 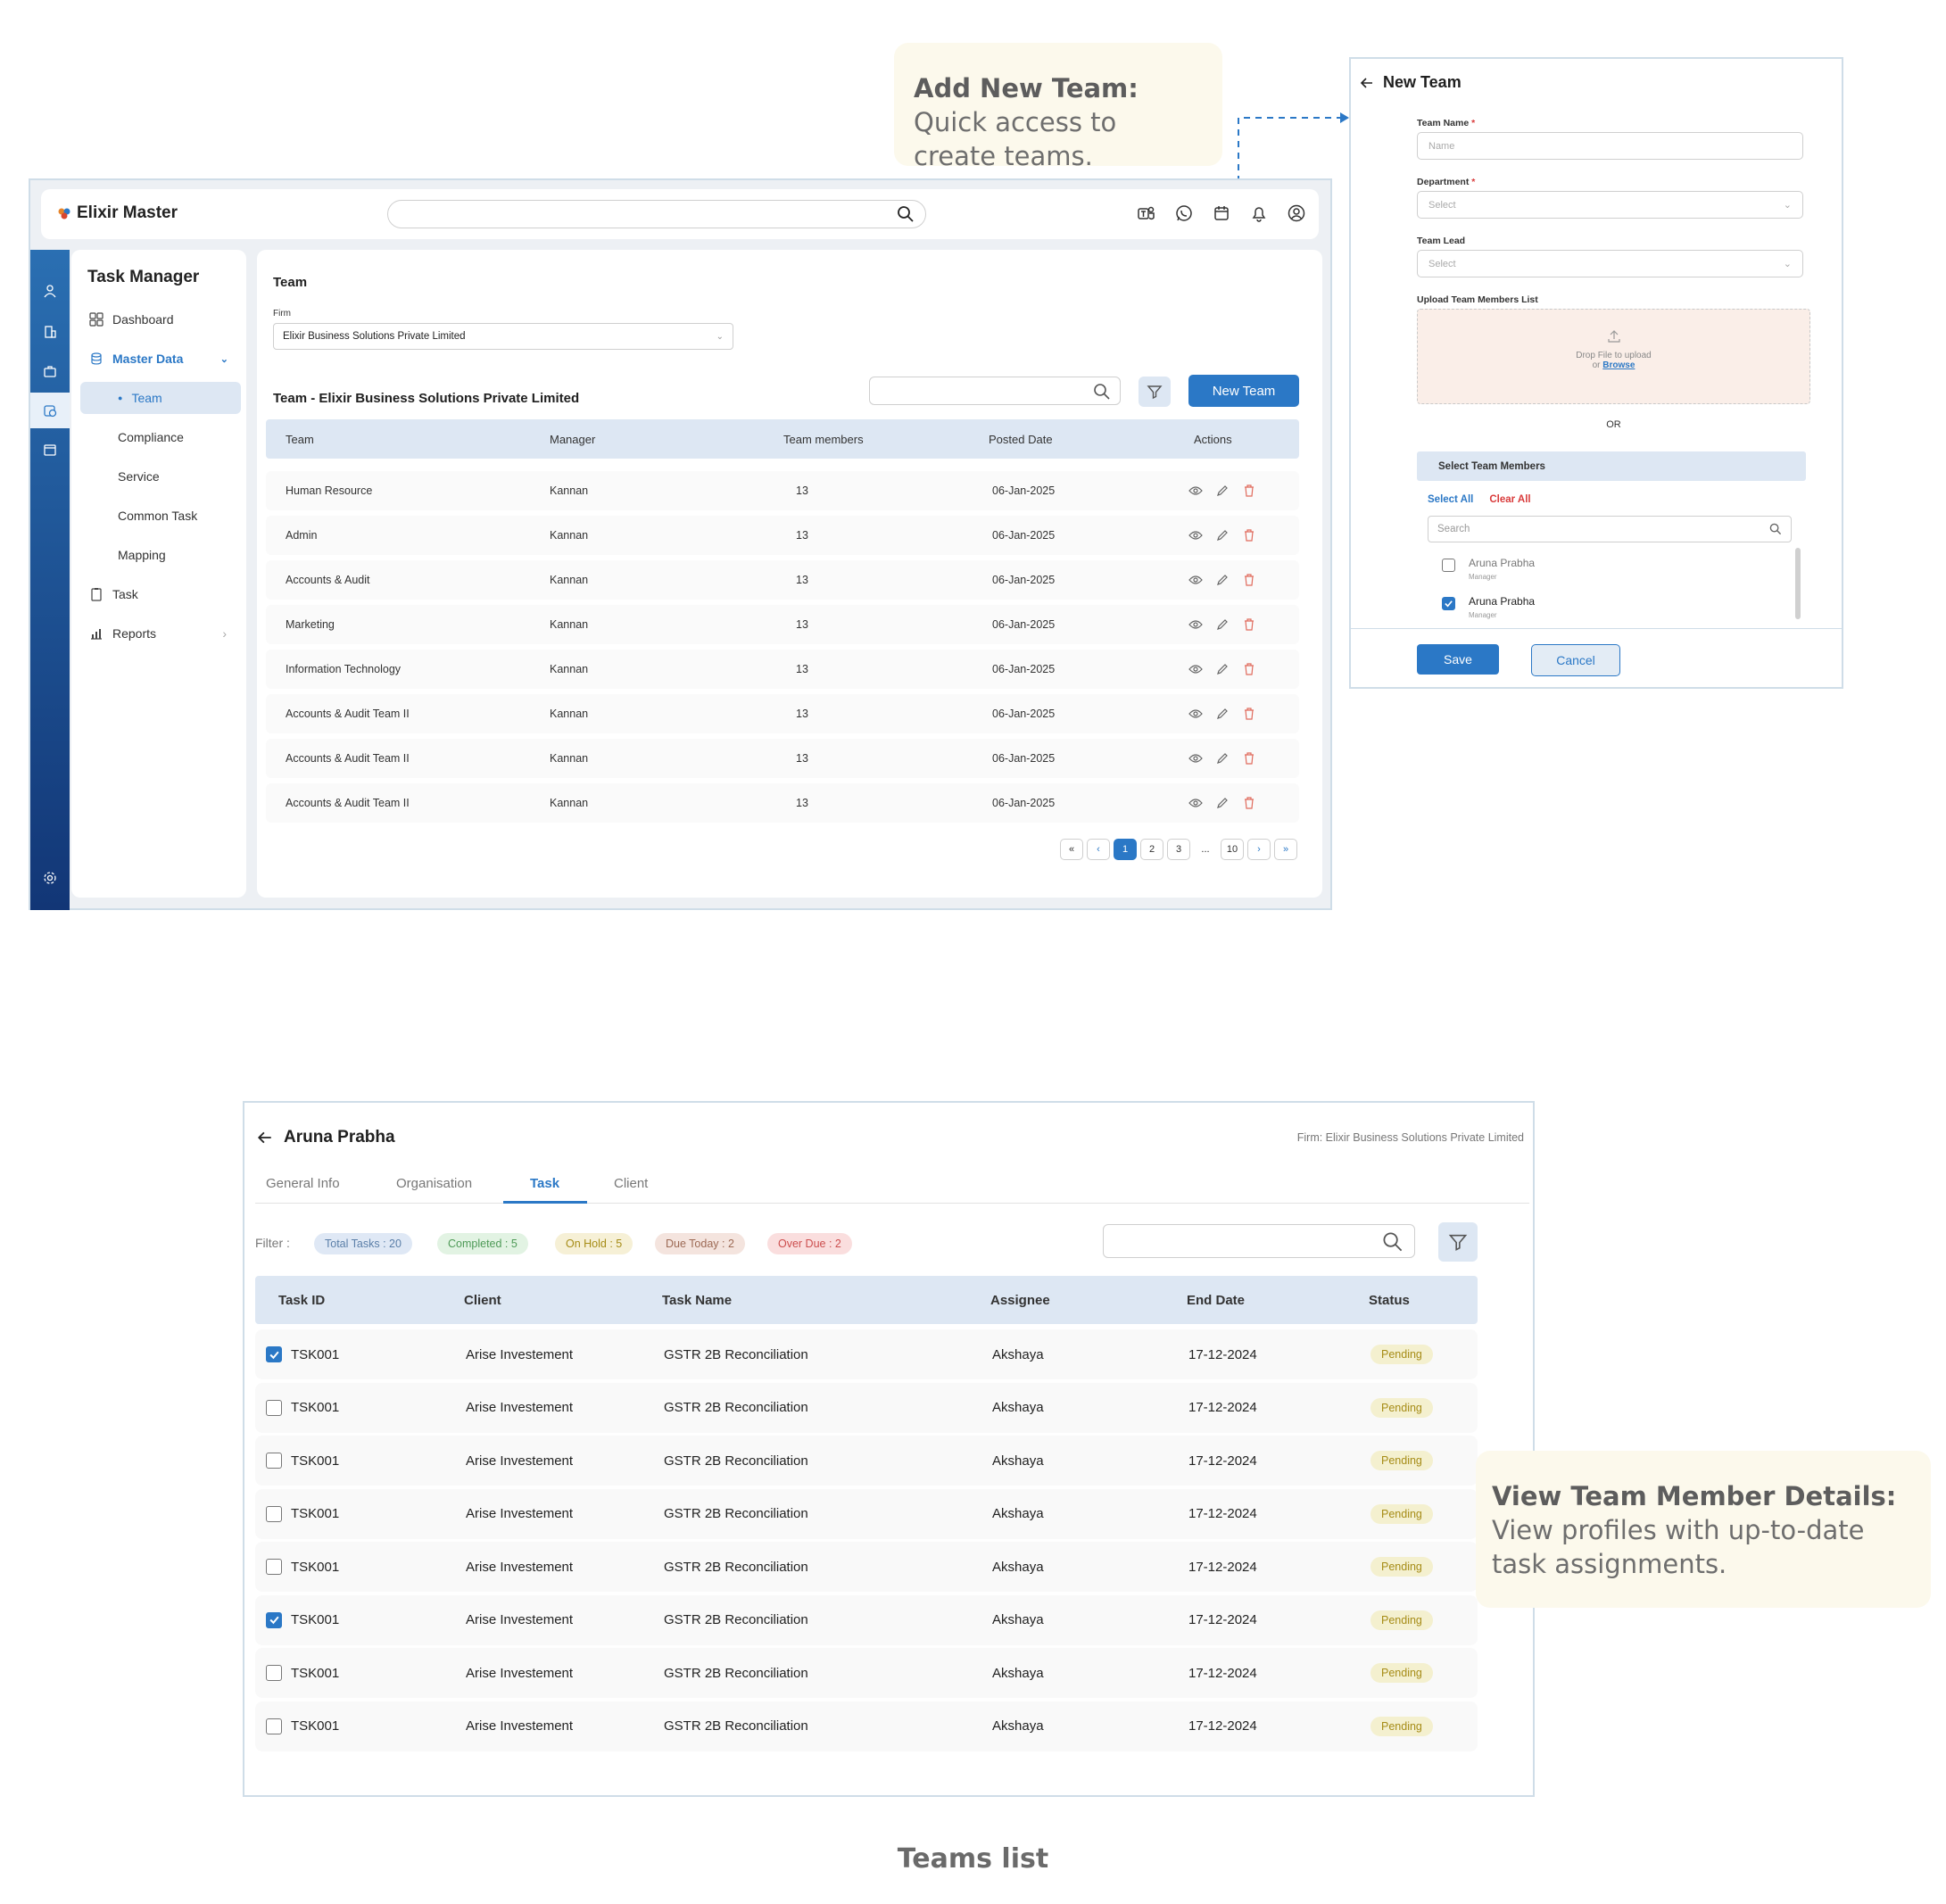 I want to click on rail-tasks-active, so click(x=50, y=410).